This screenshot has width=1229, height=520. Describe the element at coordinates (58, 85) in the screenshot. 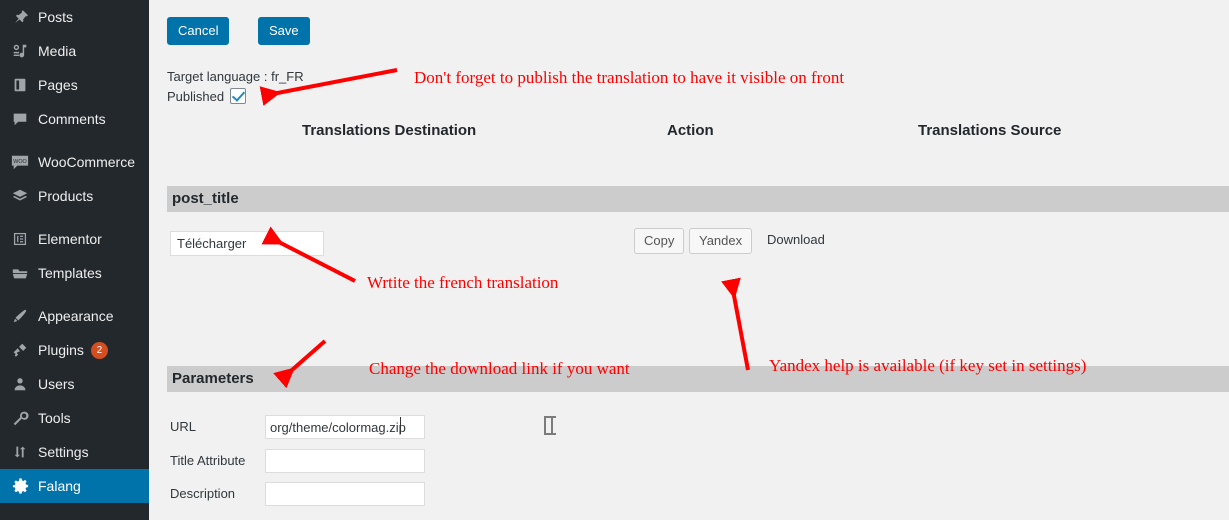

I see `sidebar-item-label: Pages` at that location.